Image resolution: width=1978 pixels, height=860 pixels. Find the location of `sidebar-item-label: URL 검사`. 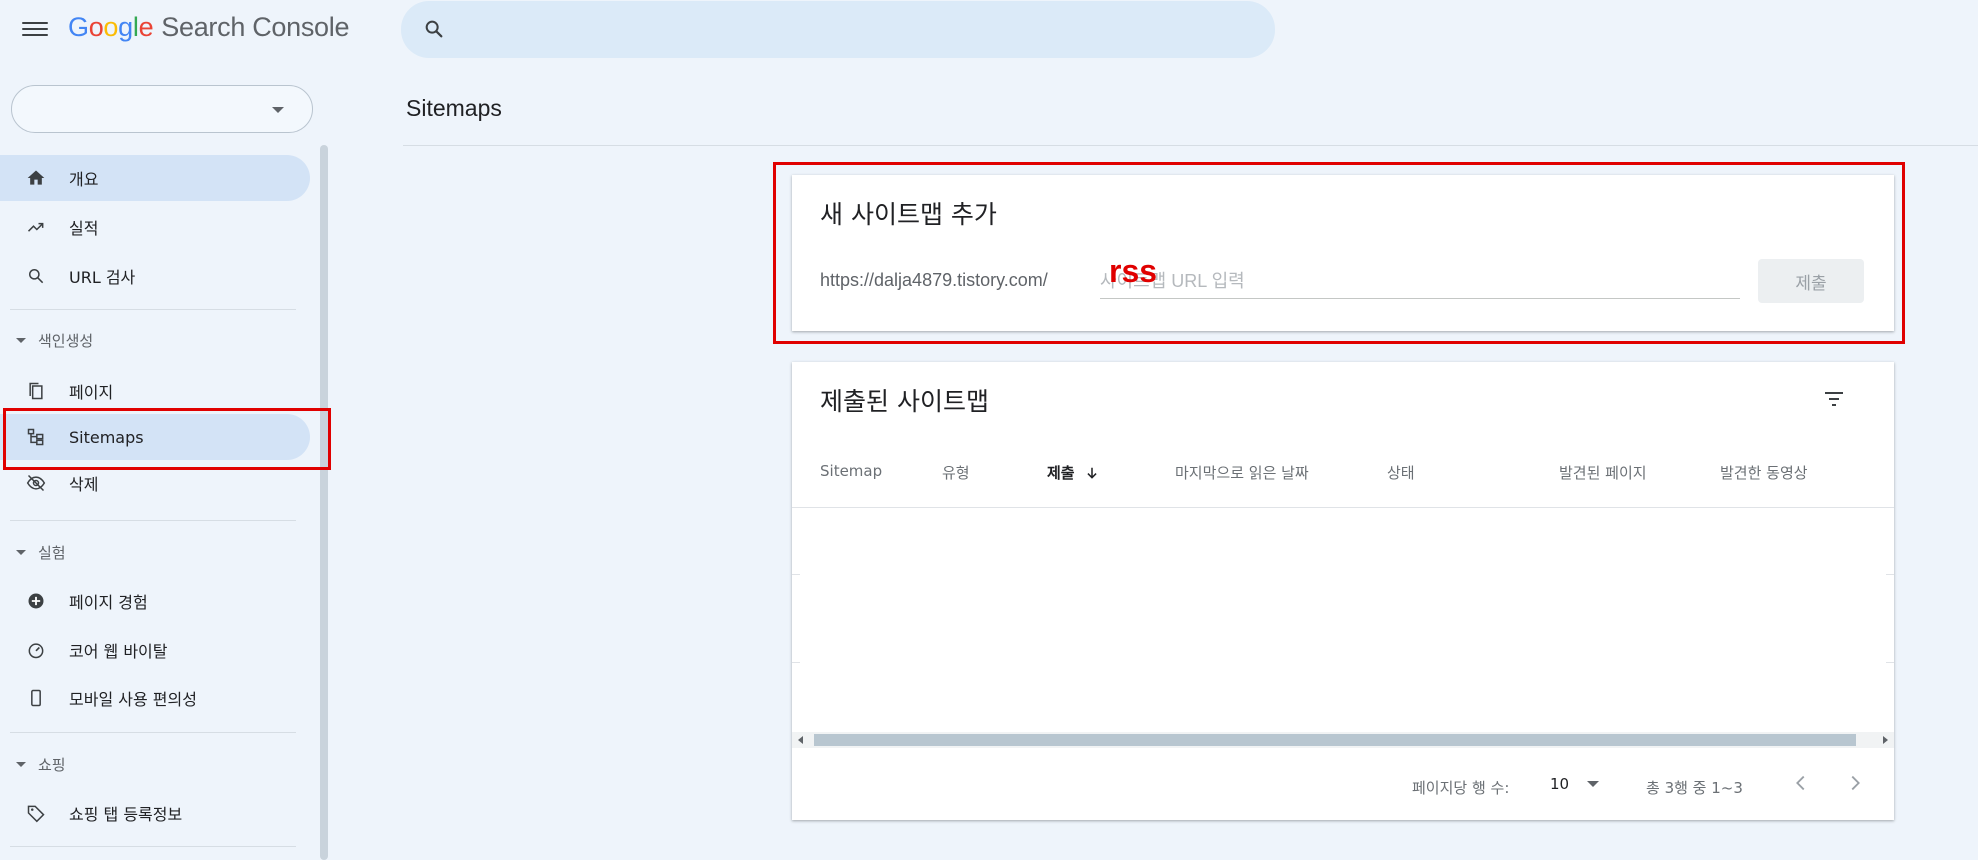

sidebar-item-label: URL 검사 is located at coordinates (102, 277).